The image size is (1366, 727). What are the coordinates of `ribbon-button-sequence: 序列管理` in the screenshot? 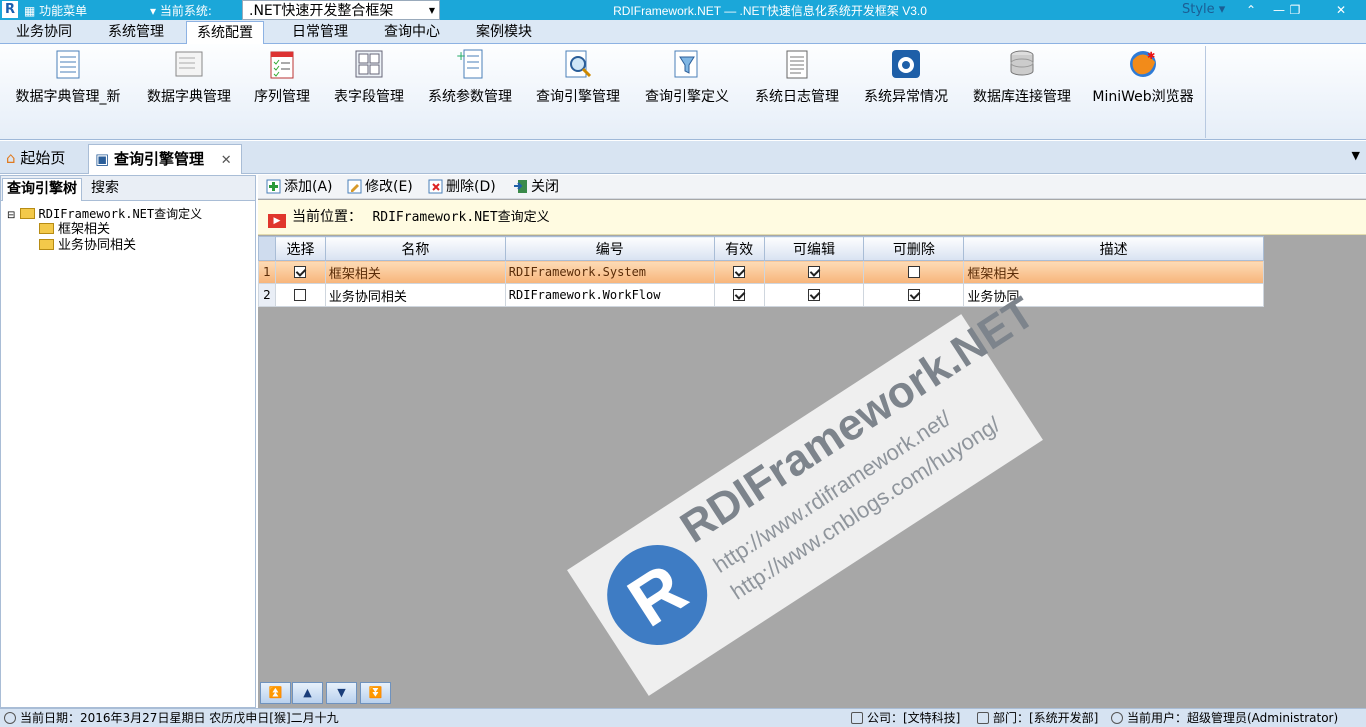 It's located at (282, 80).